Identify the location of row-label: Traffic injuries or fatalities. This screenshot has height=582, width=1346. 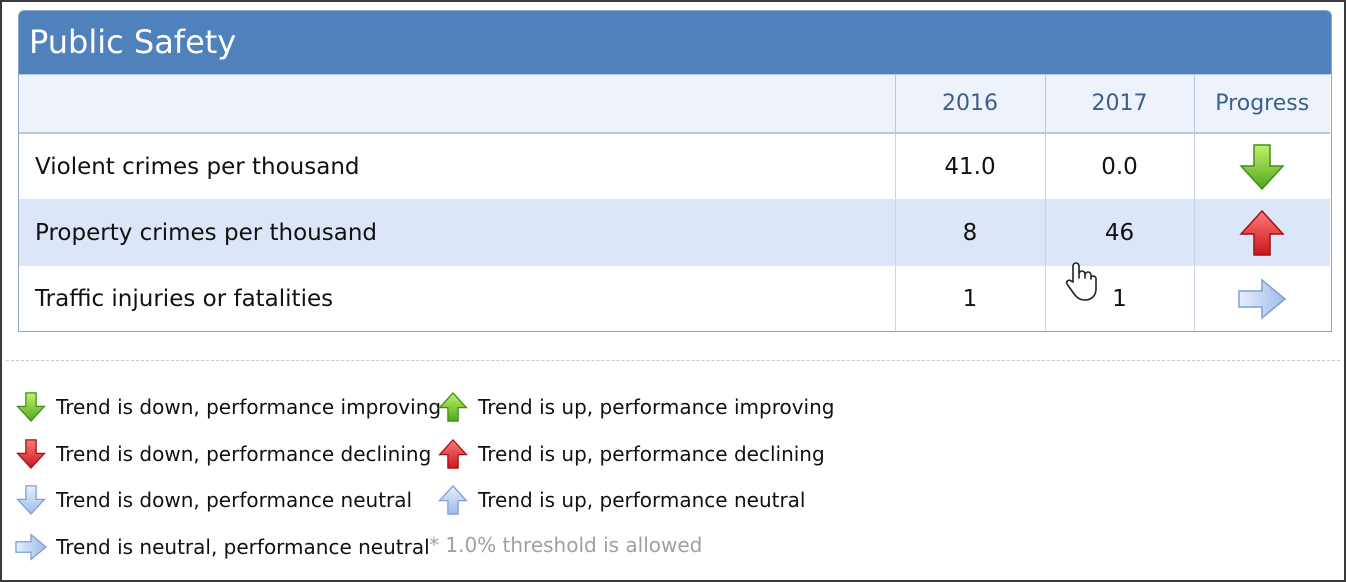
(457, 298).